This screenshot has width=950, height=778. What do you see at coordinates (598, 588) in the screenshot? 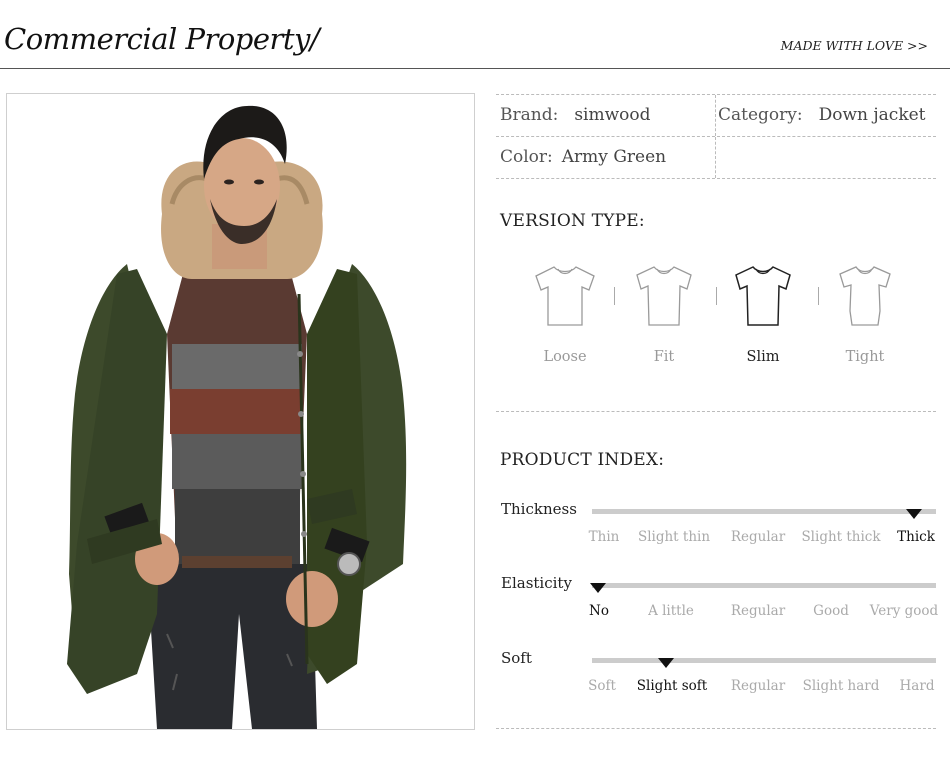
I see `index-marker-elasticity` at bounding box center [598, 588].